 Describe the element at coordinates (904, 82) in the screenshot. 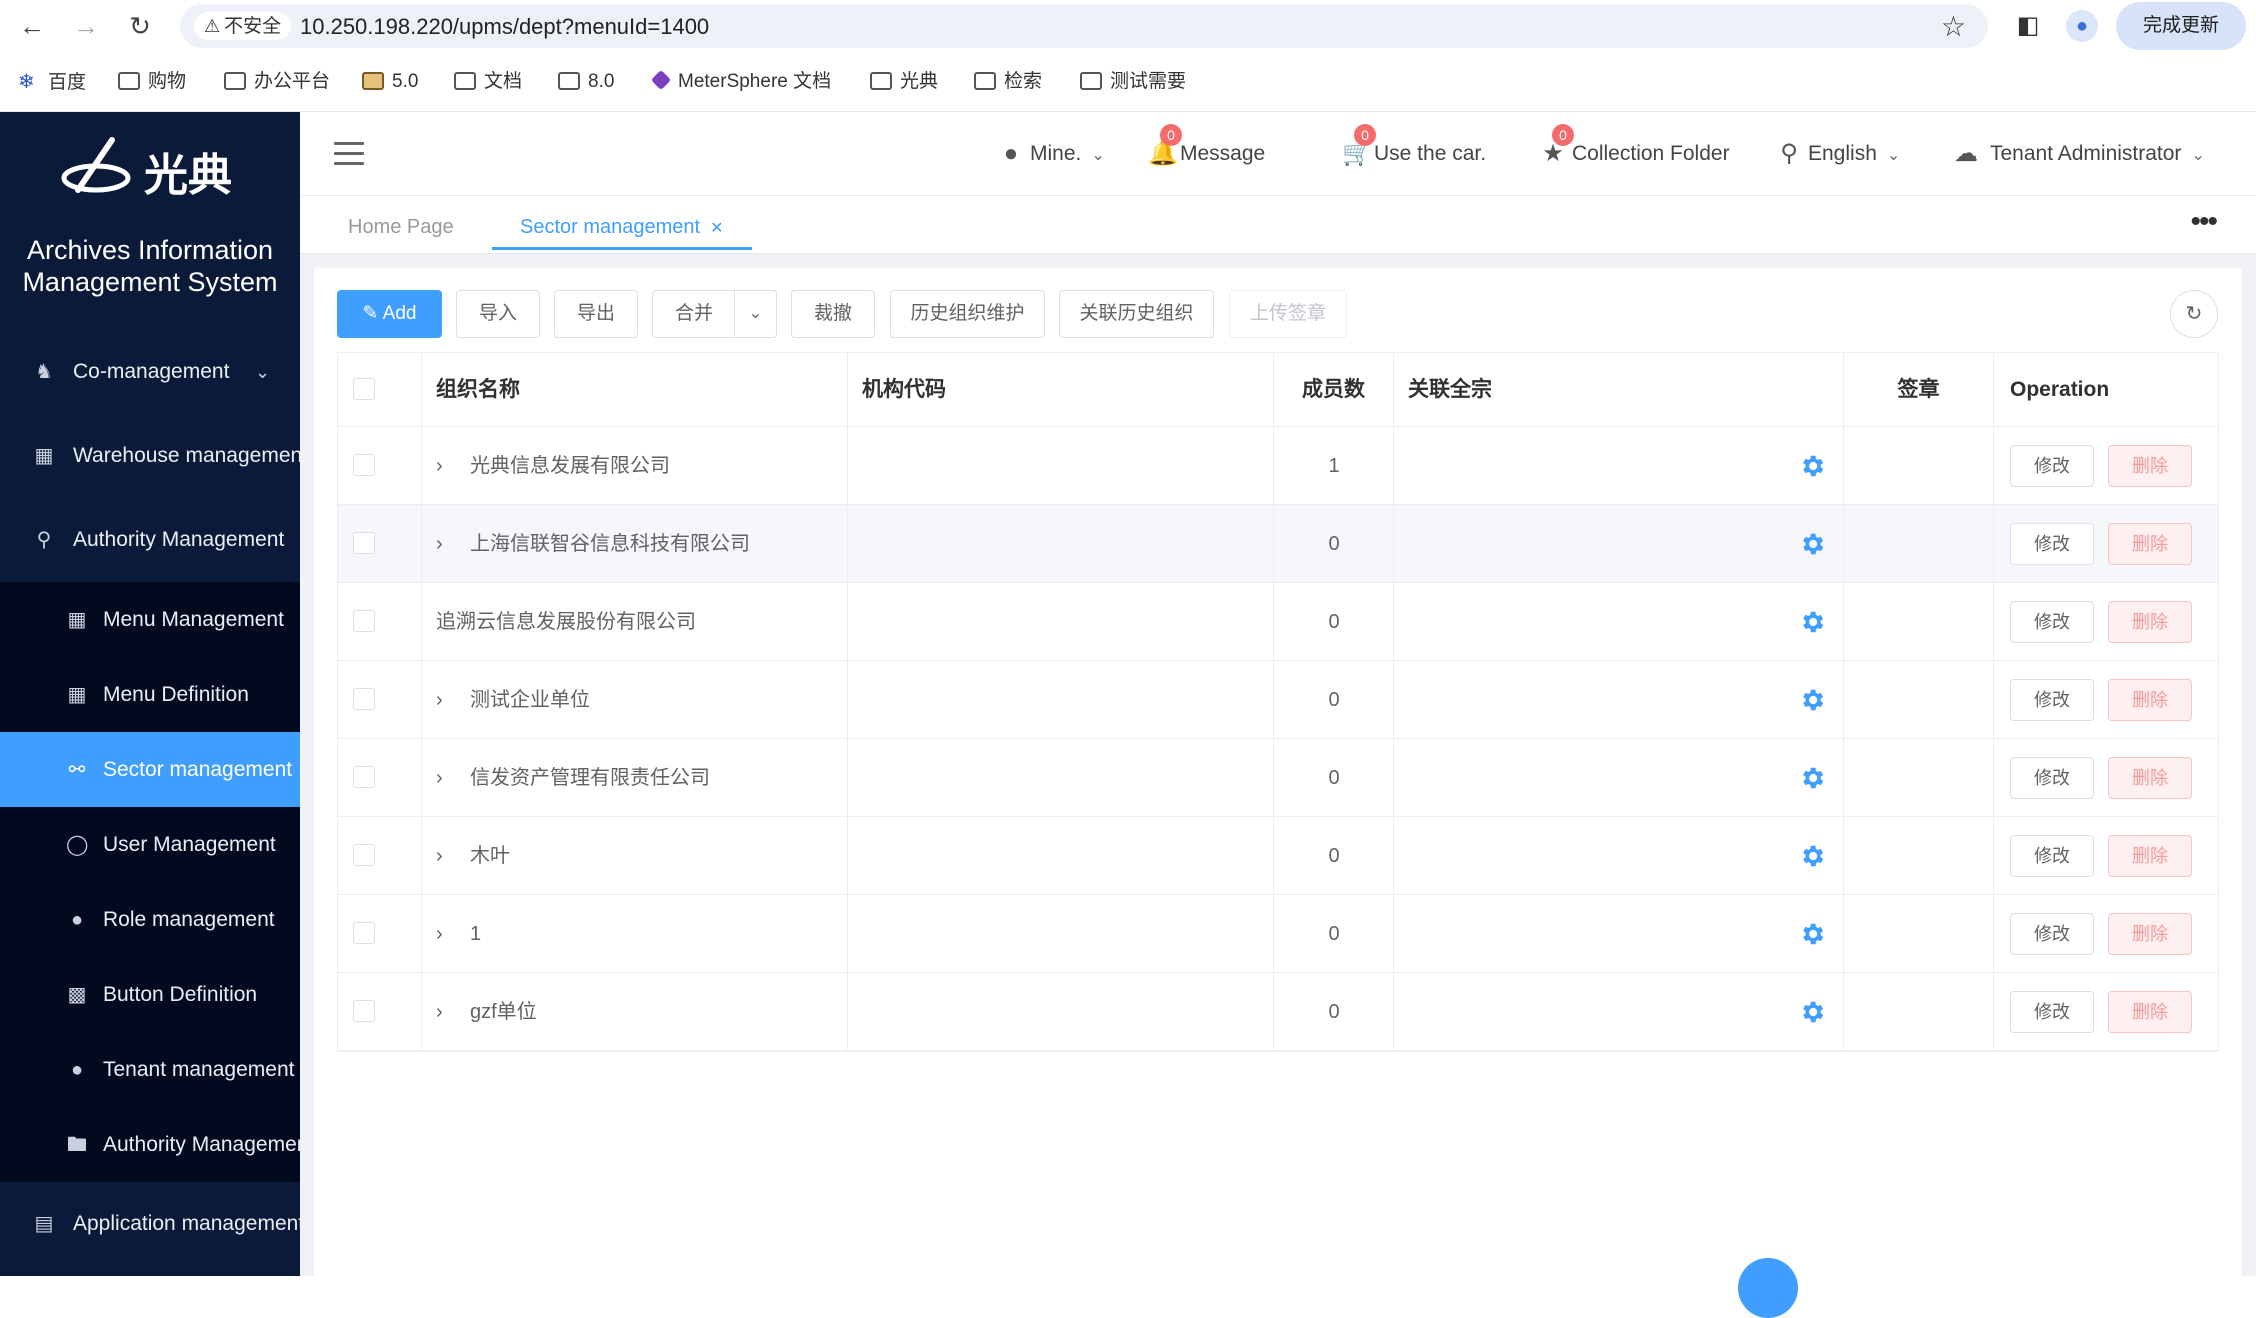

I see `bookmark-guangdian: 光典` at that location.